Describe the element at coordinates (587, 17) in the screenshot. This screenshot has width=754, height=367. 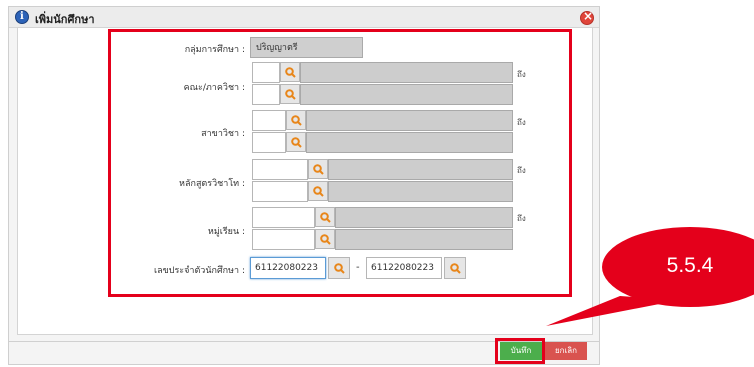
I see `close-icon` at that location.